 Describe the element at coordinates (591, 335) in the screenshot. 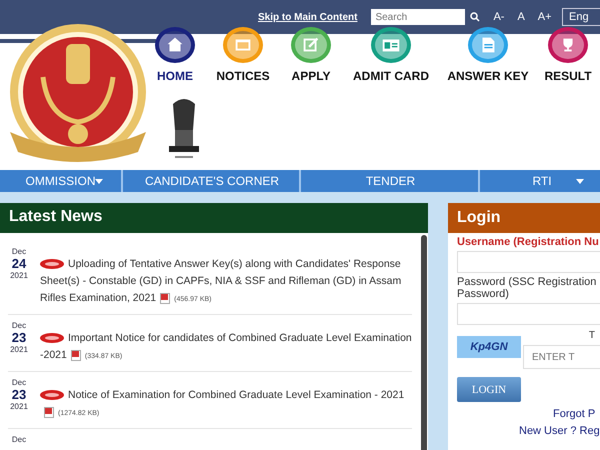

I see `captcha-label: T` at that location.